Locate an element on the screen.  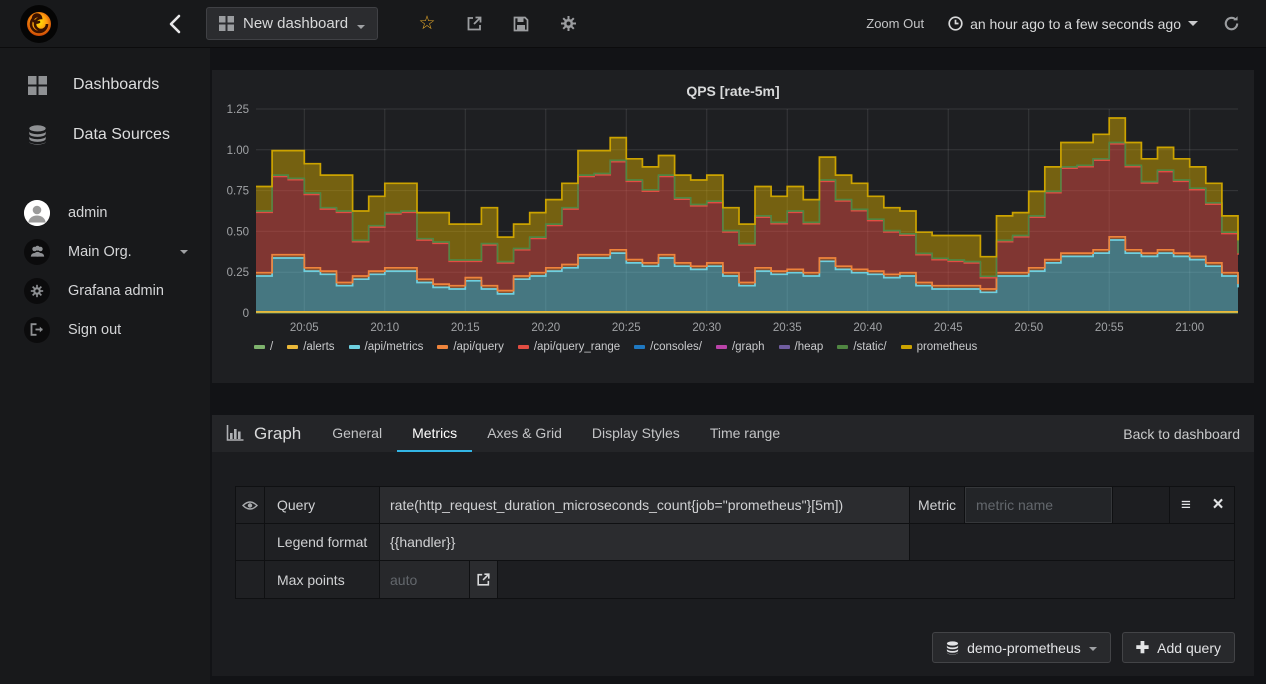
svg-text: 0.25 is located at coordinates (238, 273).